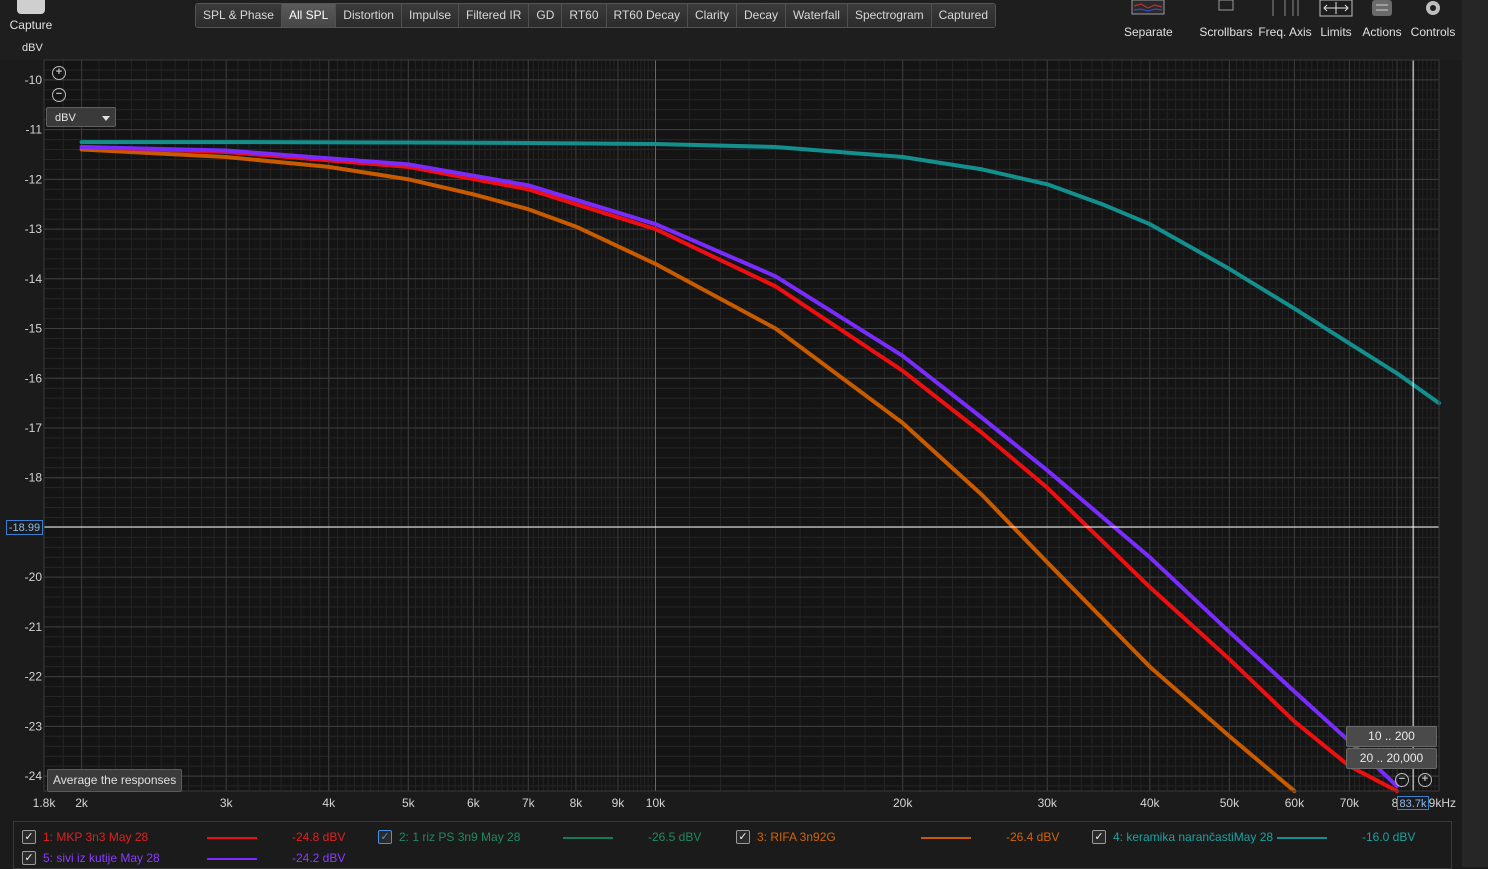 This screenshot has width=1488, height=869. What do you see at coordinates (65, 118) in the screenshot?
I see `unit-select-value: dBV` at bounding box center [65, 118].